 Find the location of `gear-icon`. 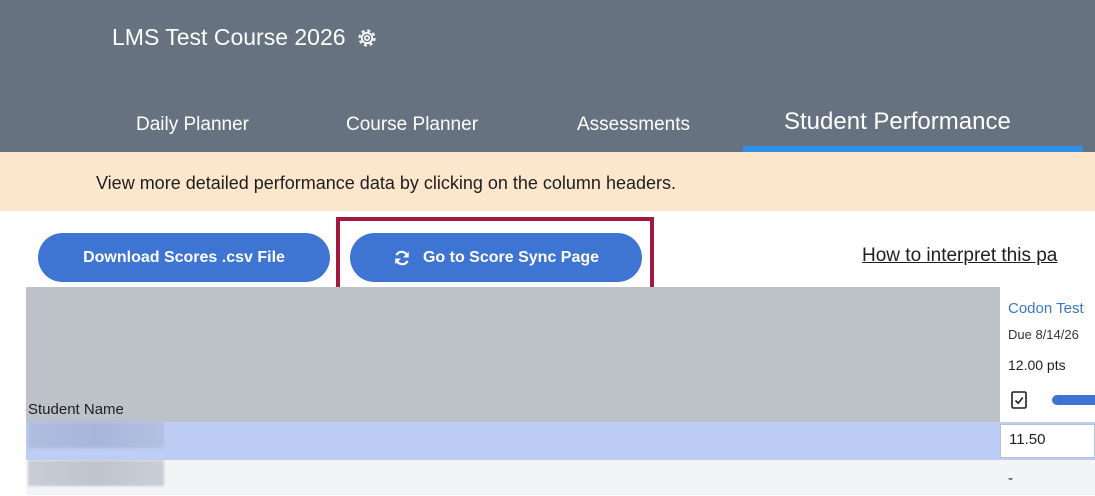

gear-icon is located at coordinates (367, 38).